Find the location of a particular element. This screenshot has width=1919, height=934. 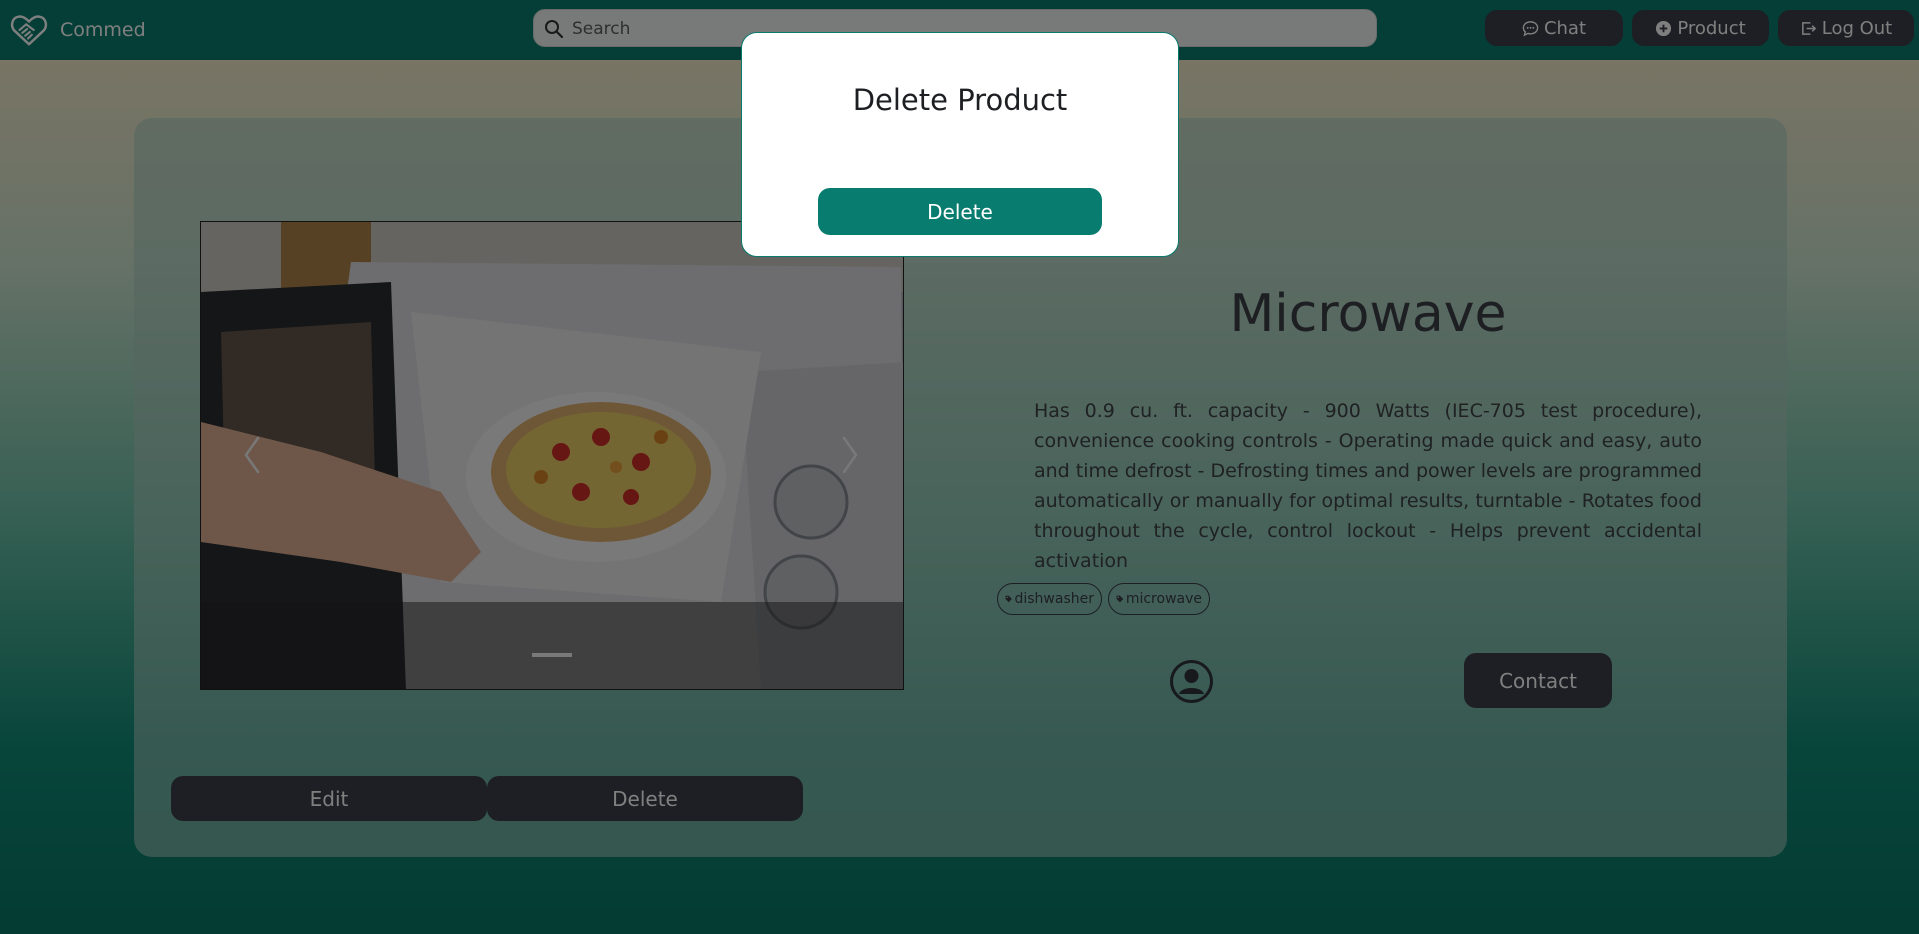

delete-product-dialog: Delete Product Delete is located at coordinates (960, 144).